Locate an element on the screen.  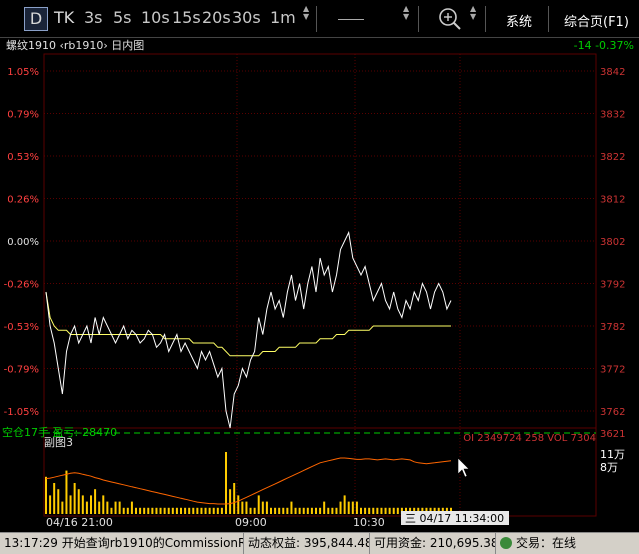
system-menu: 系统 is located at coordinates (519, 20).